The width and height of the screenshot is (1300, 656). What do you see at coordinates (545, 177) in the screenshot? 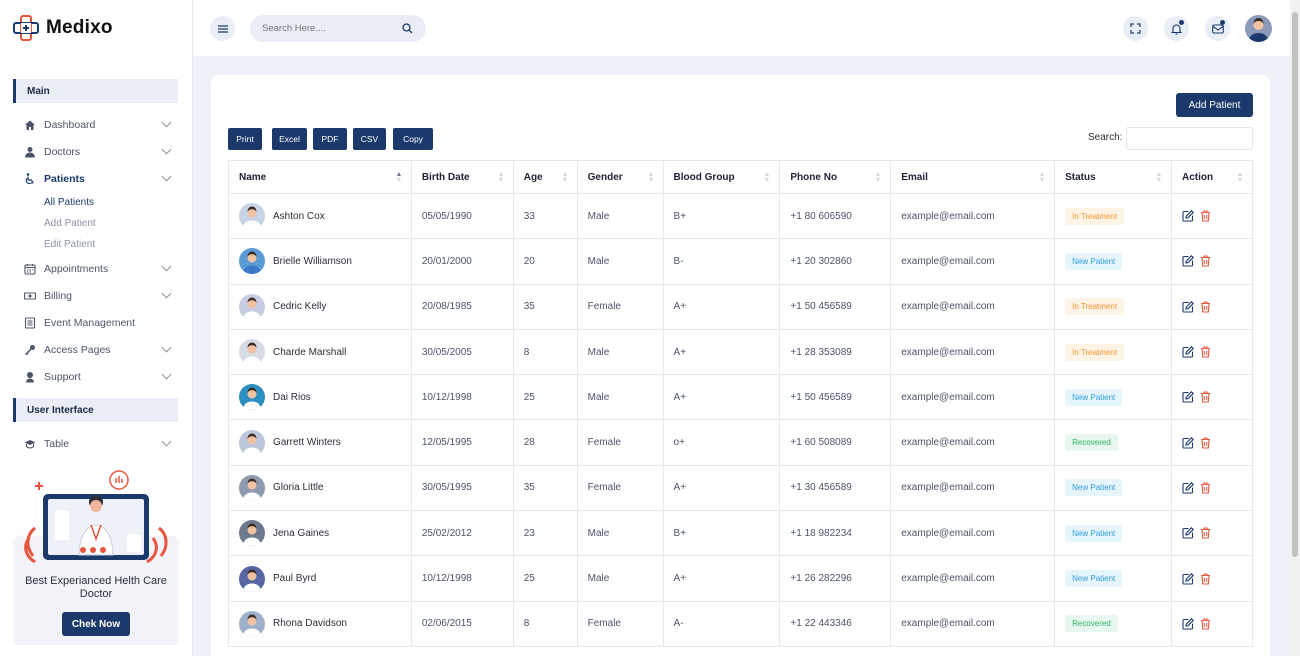
I see `column-header-age: Age` at bounding box center [545, 177].